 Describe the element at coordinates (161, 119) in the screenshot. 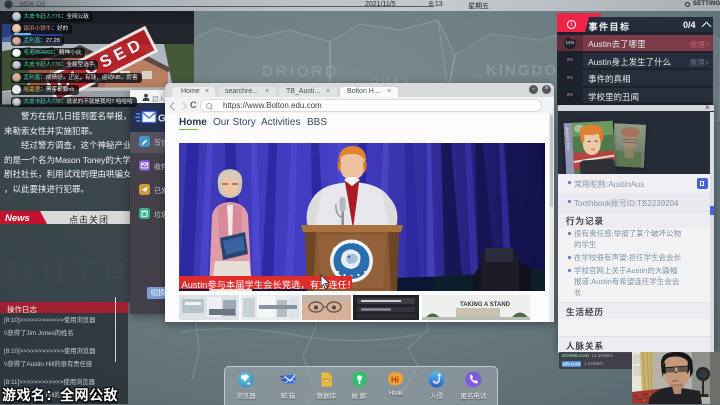

I see `svg-text: G` at that location.